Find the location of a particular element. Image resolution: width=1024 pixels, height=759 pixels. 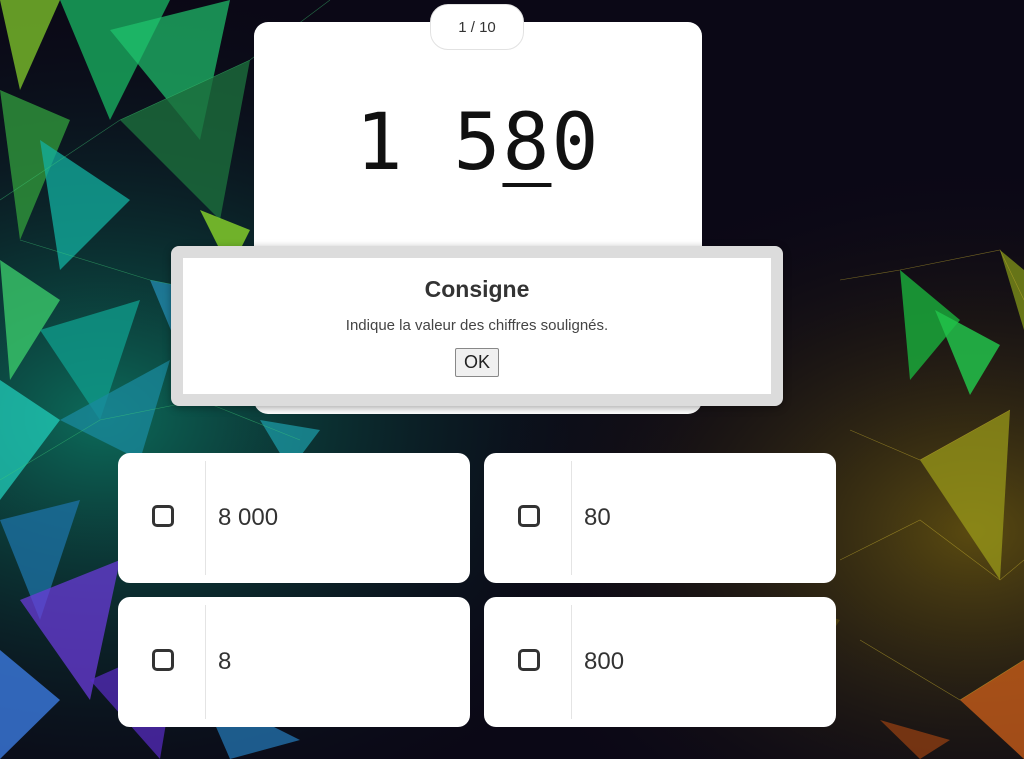

answer-label: 80 is located at coordinates (597, 517).